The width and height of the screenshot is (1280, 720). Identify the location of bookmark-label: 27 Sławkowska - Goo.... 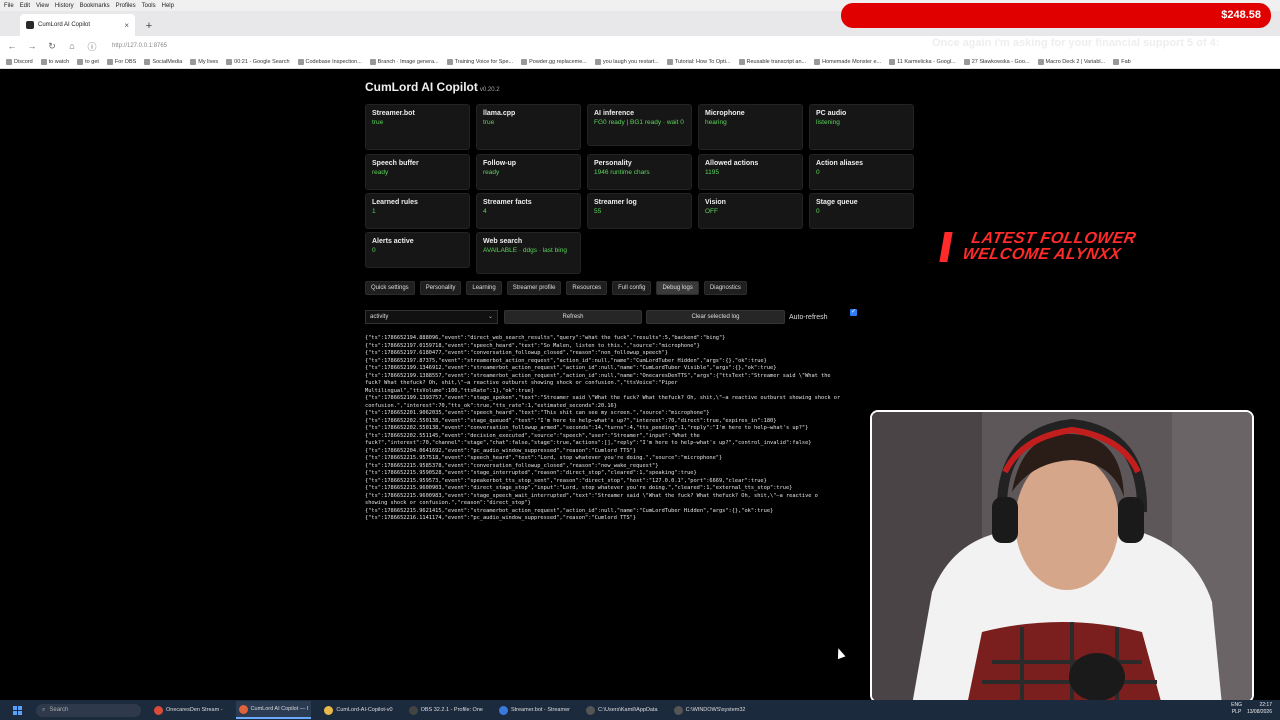
(1000, 62).